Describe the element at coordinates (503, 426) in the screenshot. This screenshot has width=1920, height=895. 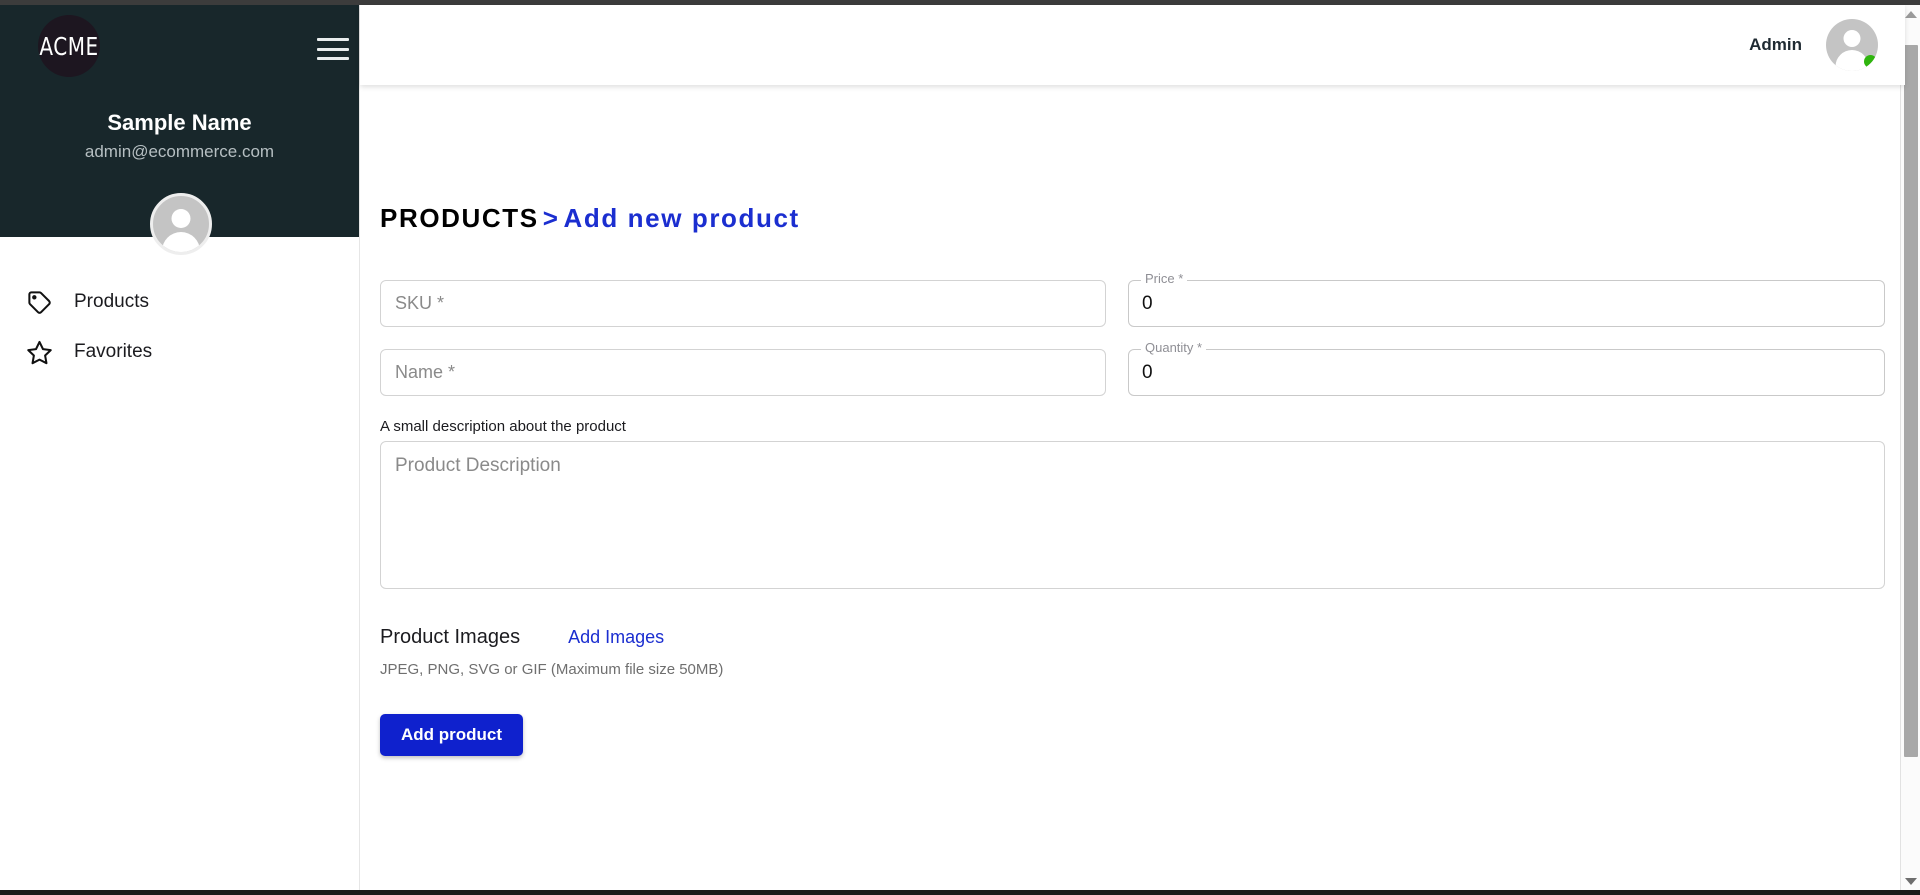
I see `description-label: A small description about the product` at that location.